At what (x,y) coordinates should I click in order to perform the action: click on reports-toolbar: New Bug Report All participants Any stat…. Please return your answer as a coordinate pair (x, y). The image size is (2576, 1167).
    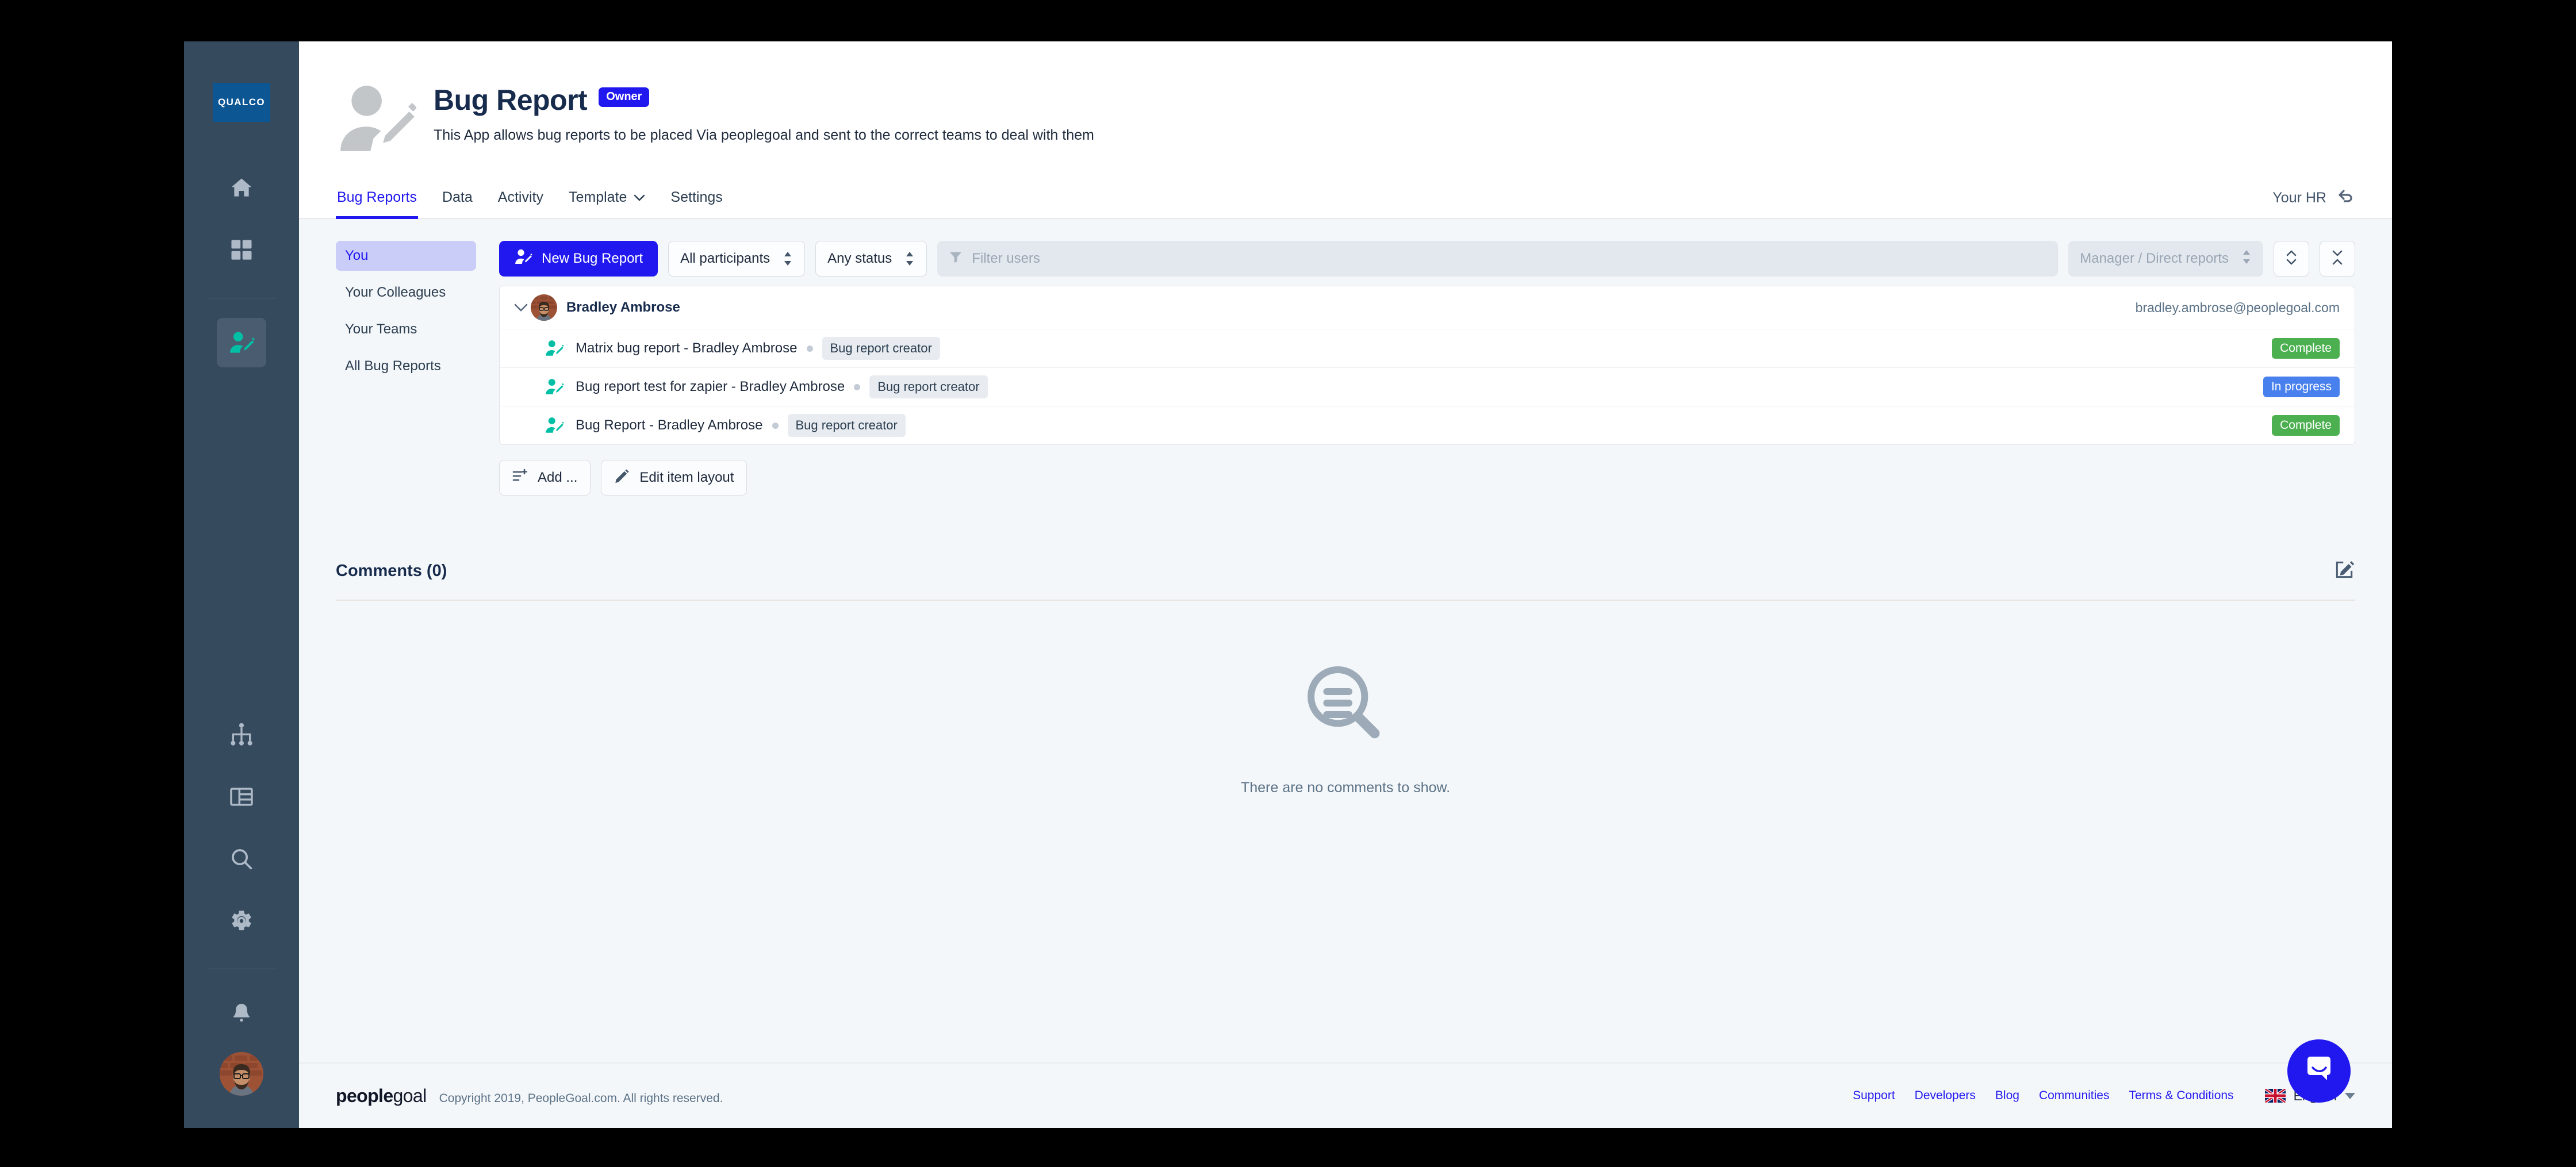
    Looking at the image, I should click on (1427, 259).